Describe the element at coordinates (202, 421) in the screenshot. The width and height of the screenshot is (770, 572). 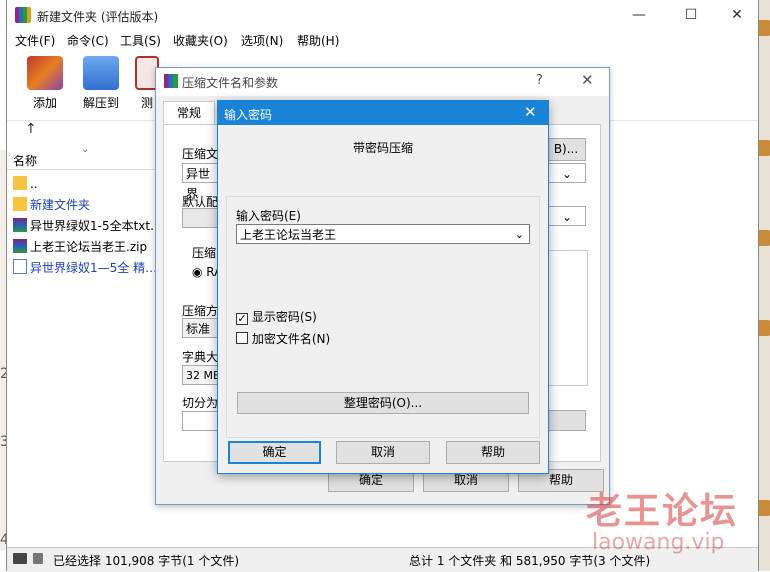
I see `split-field` at that location.